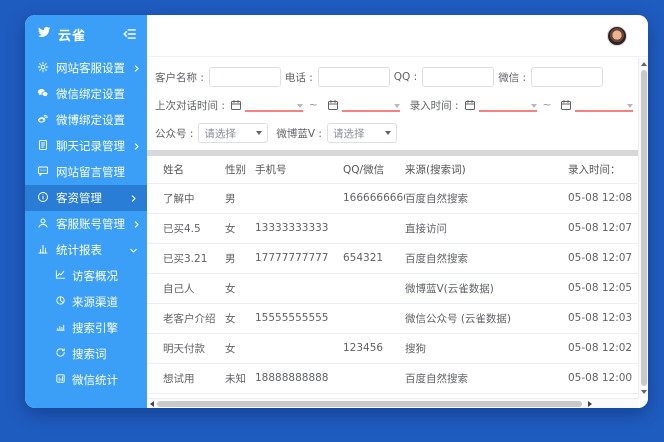  I want to click on col-name: 姓名, so click(186, 170).